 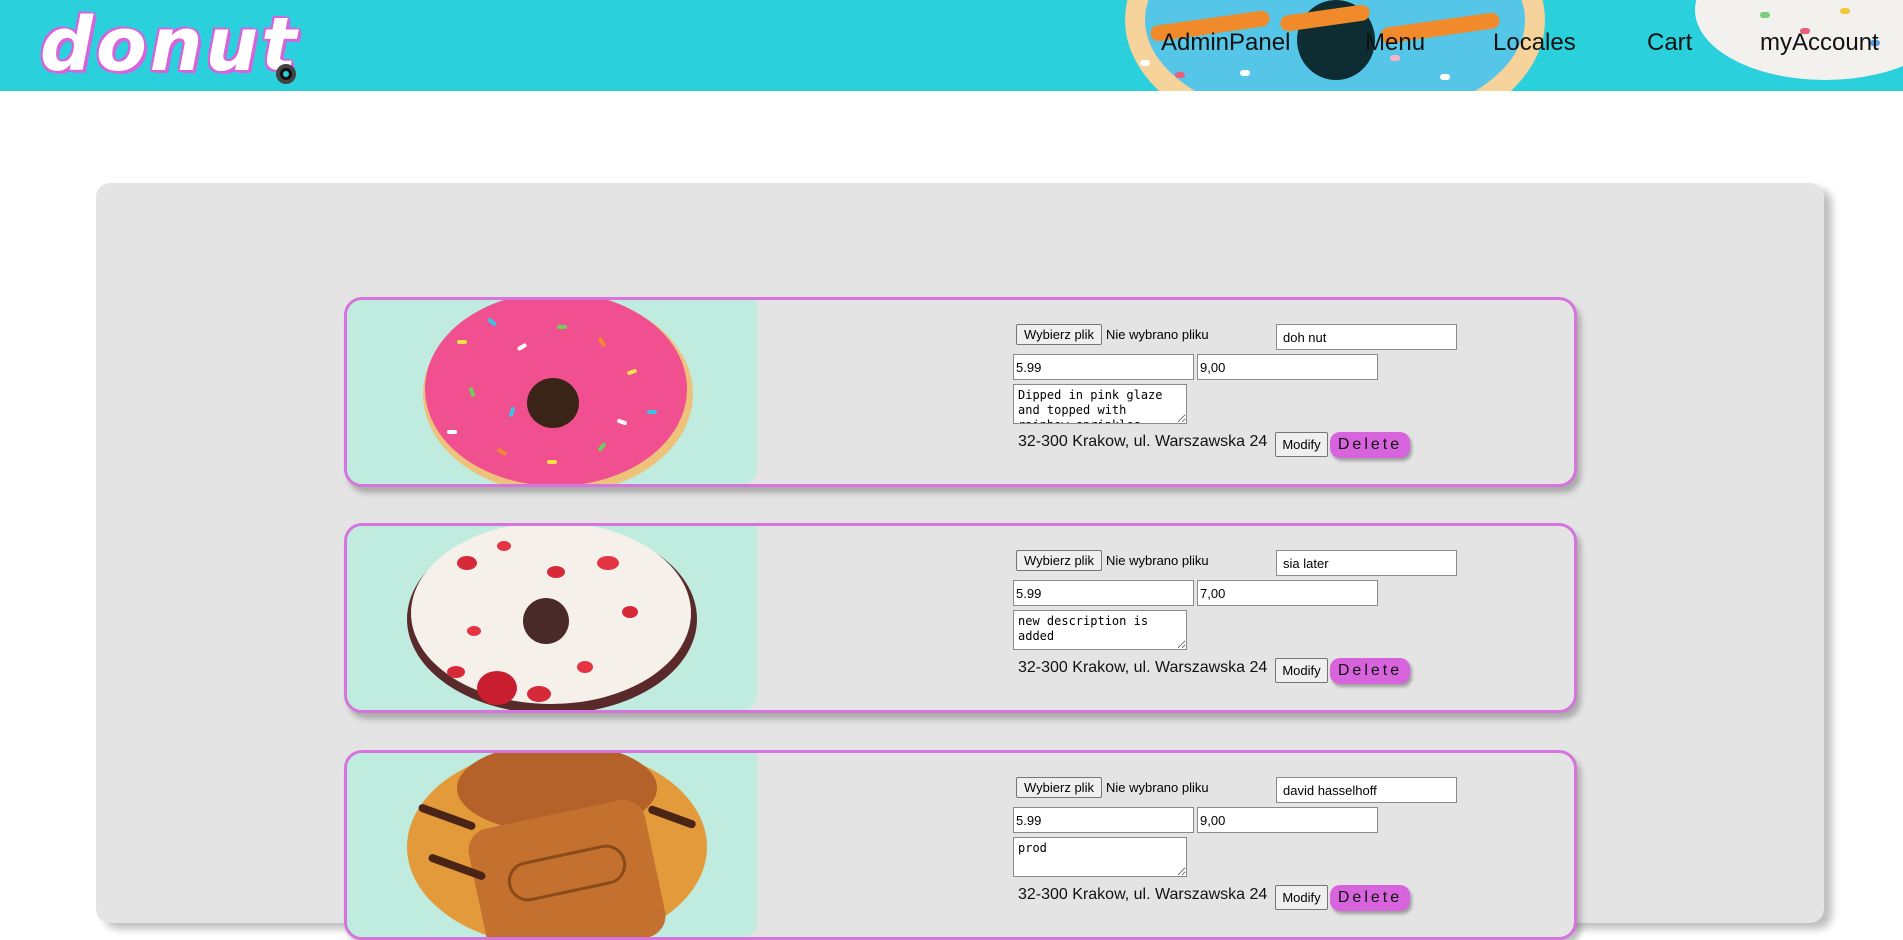 What do you see at coordinates (1819, 43) in the screenshot?
I see `nav-my-account: myAccount` at bounding box center [1819, 43].